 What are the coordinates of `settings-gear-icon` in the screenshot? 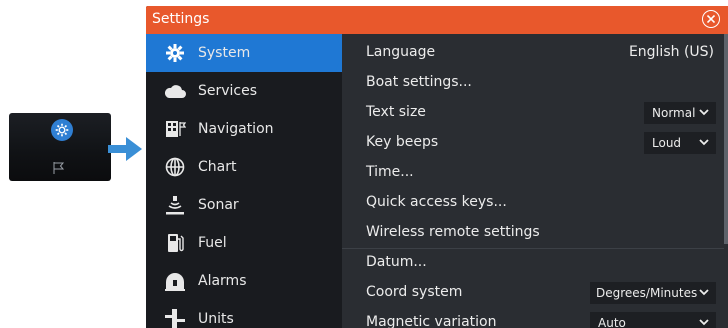 It's located at (62, 130).